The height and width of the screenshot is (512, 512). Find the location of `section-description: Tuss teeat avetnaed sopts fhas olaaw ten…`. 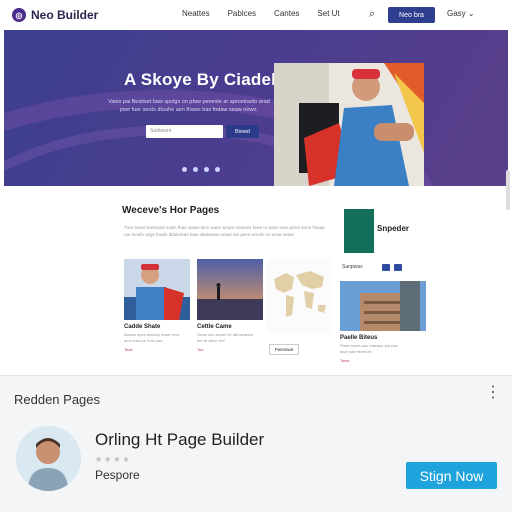

section-description: Tuss teeat avetnaed sopts fhas olaaw ten… is located at coordinates (224, 231).